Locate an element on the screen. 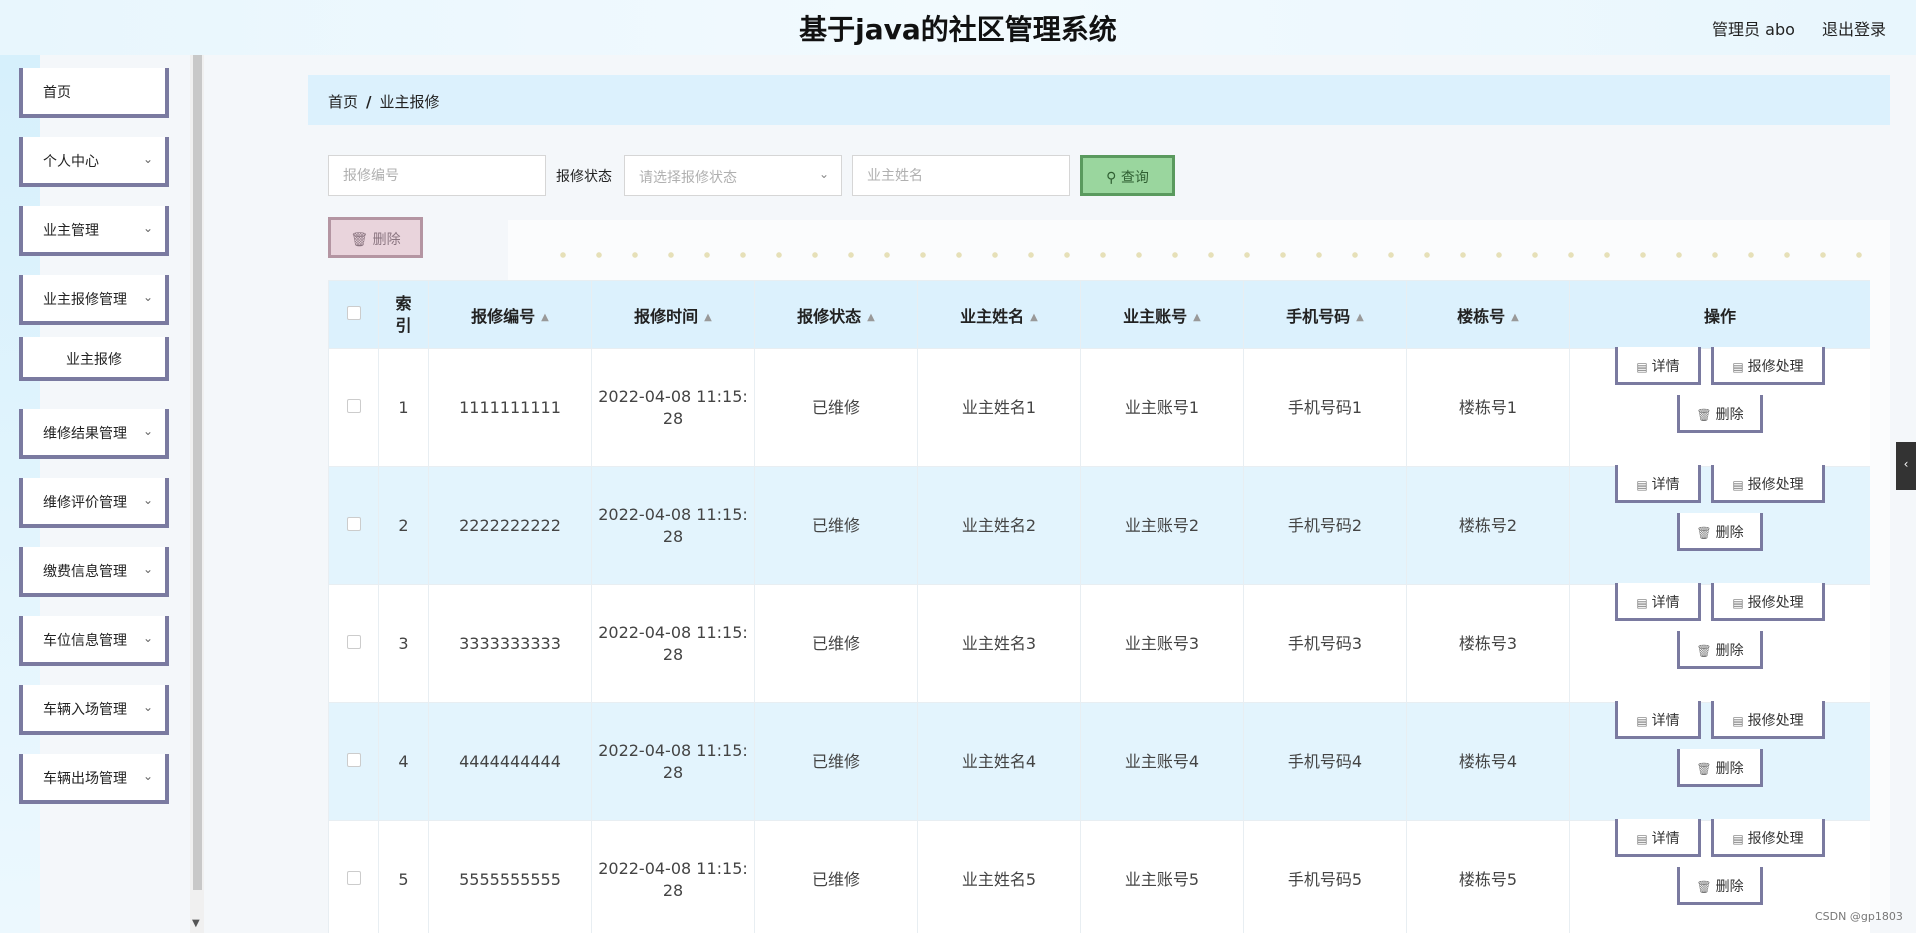 The image size is (1916, 933). detail-label: 详情 is located at coordinates (1665, 485).